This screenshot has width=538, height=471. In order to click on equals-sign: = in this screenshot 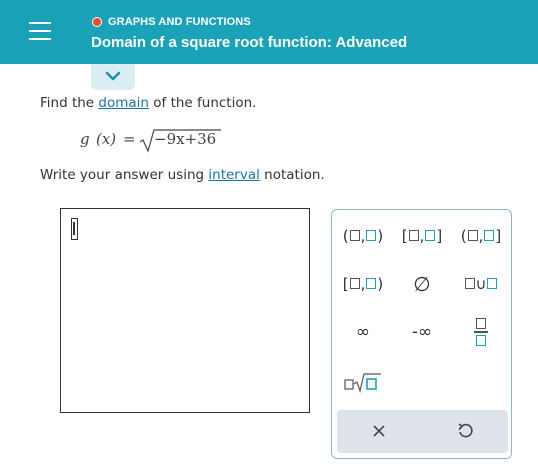, I will do `click(129, 139)`.